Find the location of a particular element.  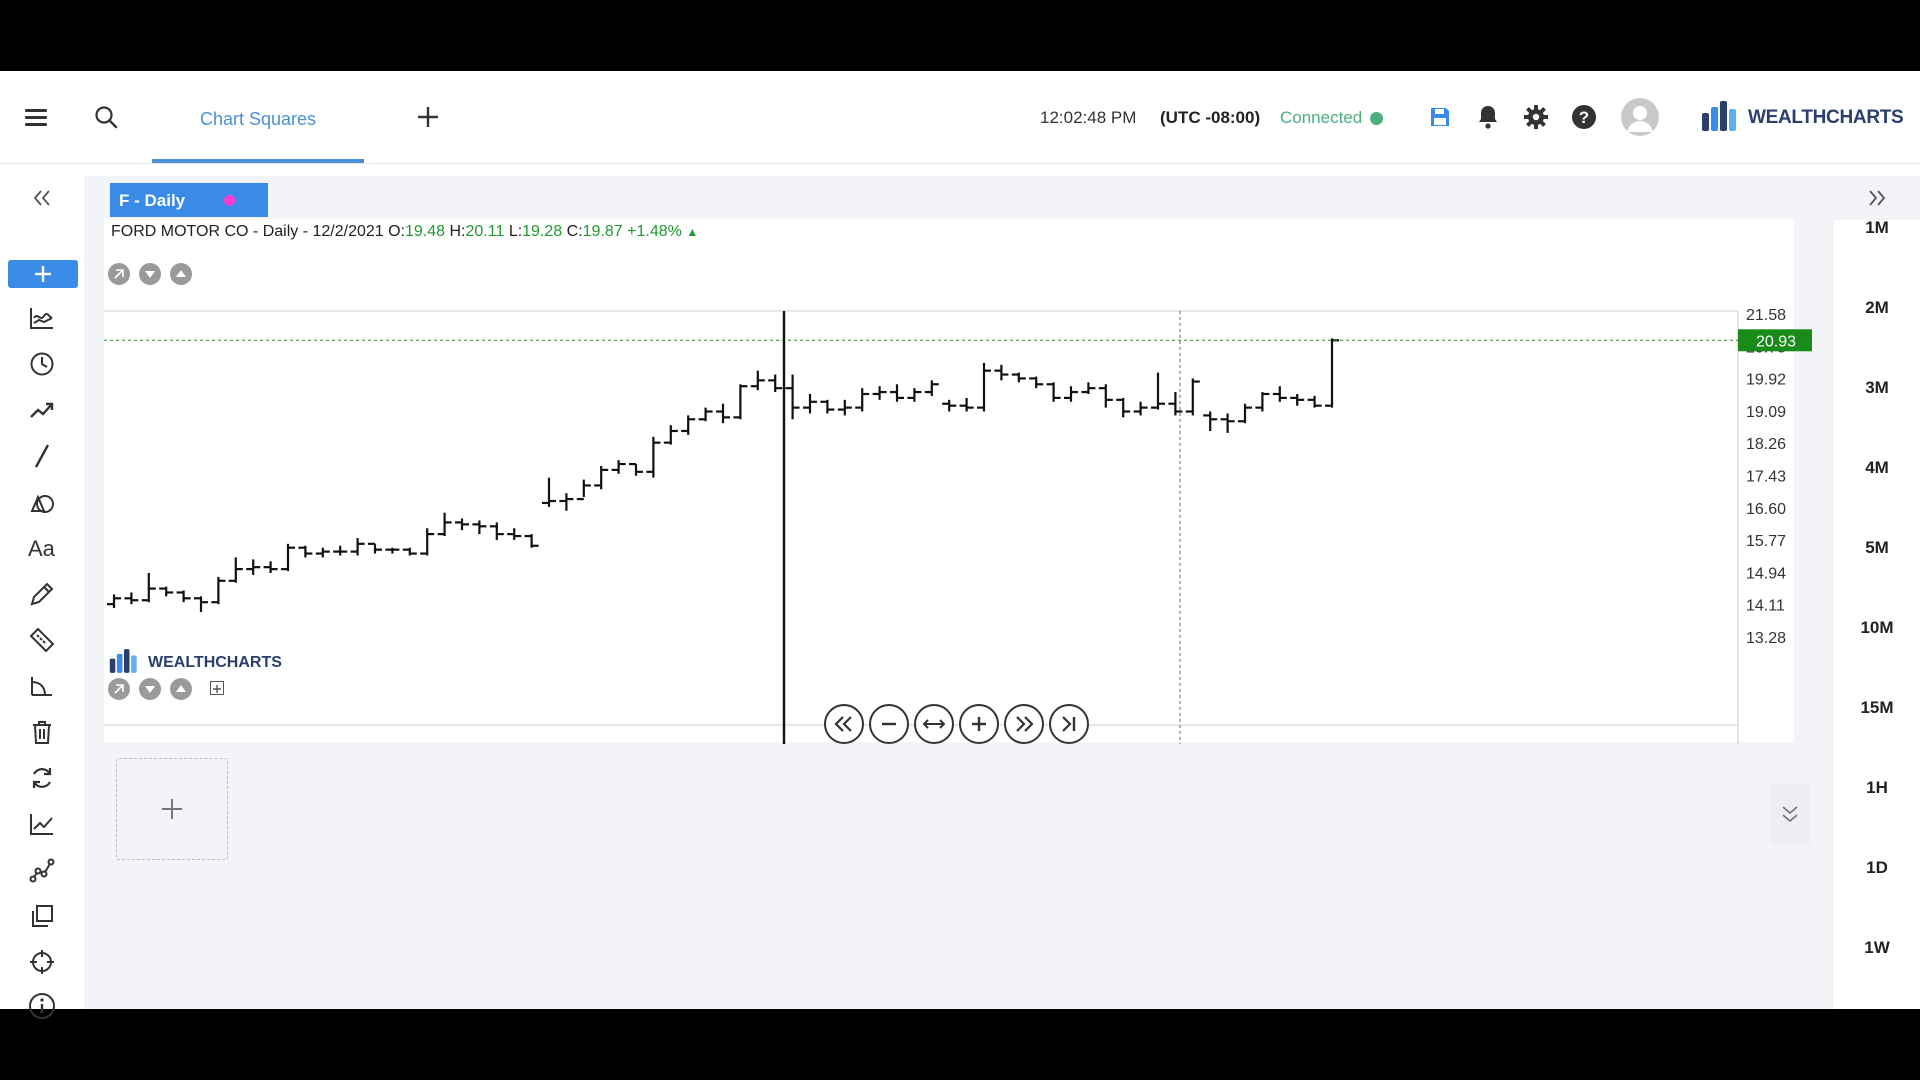

pattern-icon is located at coordinates (42, 870).